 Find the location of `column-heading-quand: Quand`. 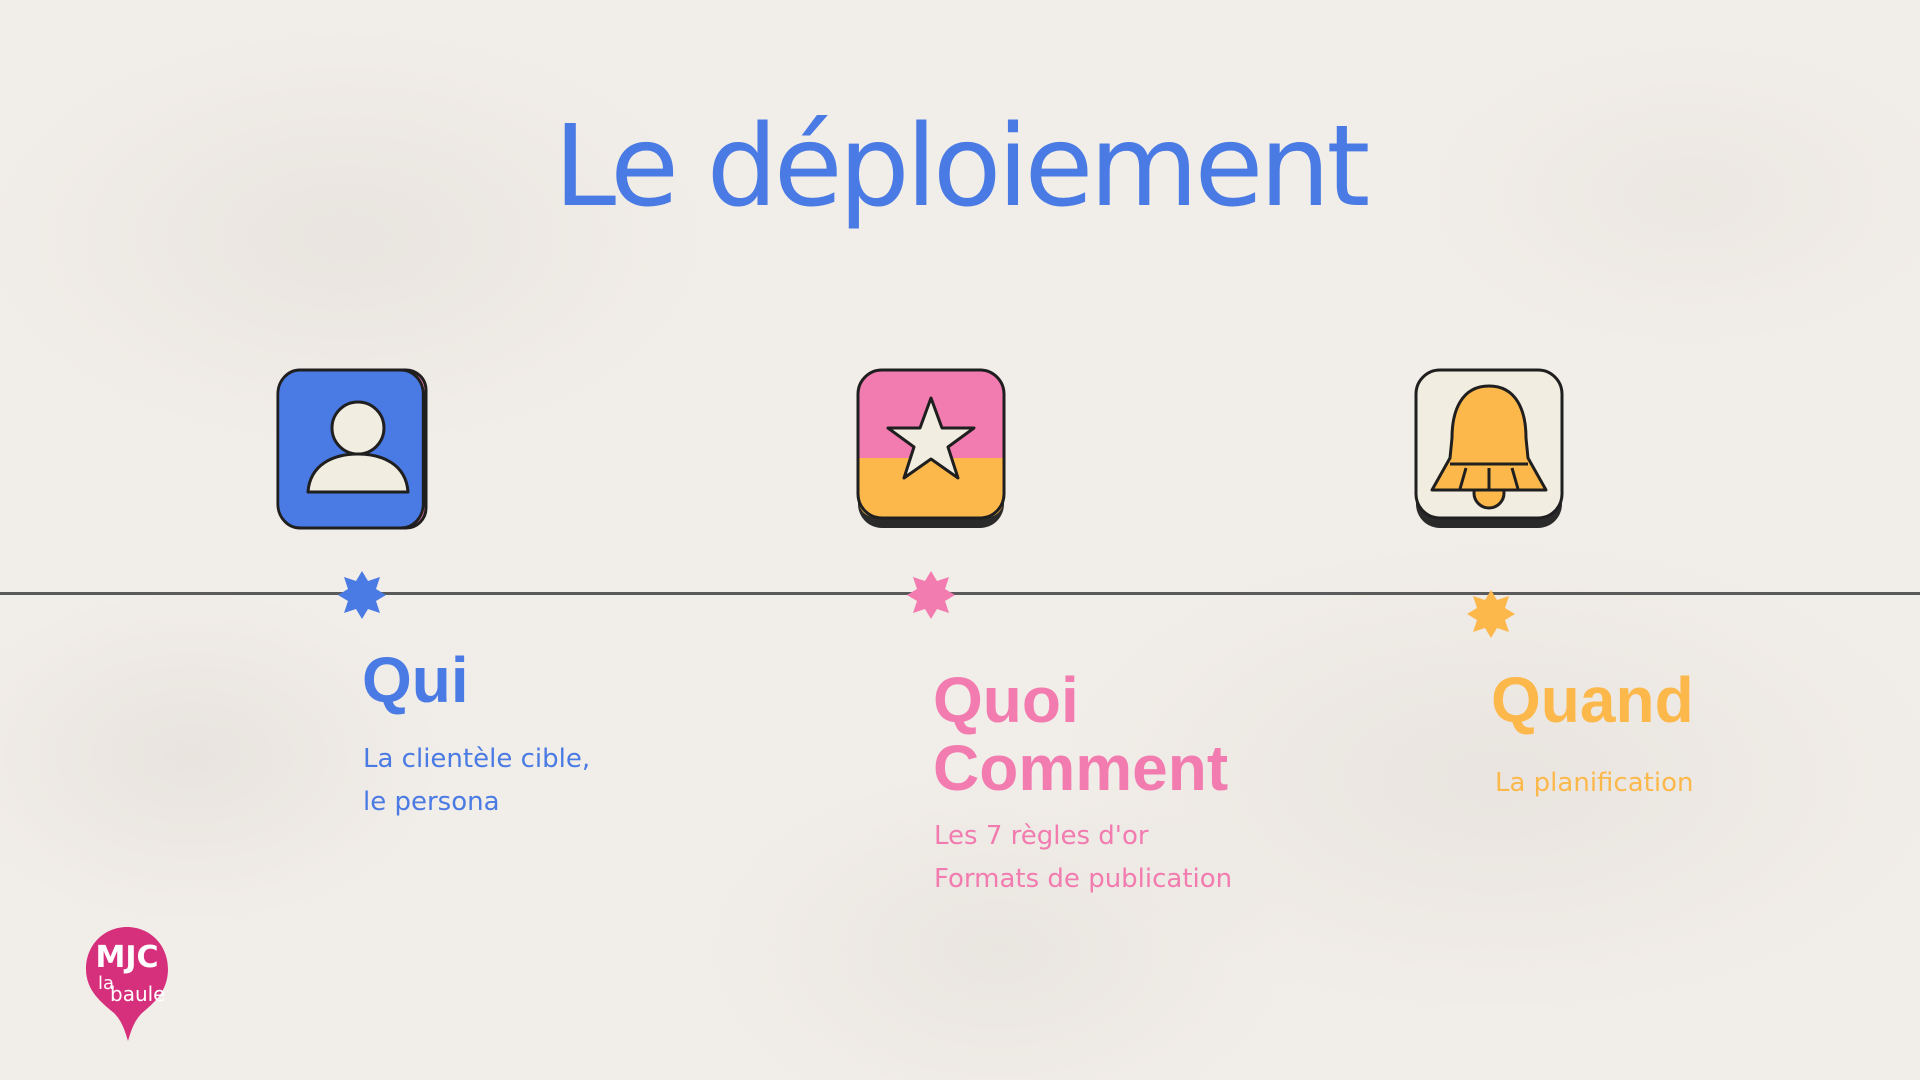

column-heading-quand: Quand is located at coordinates (1592, 700).